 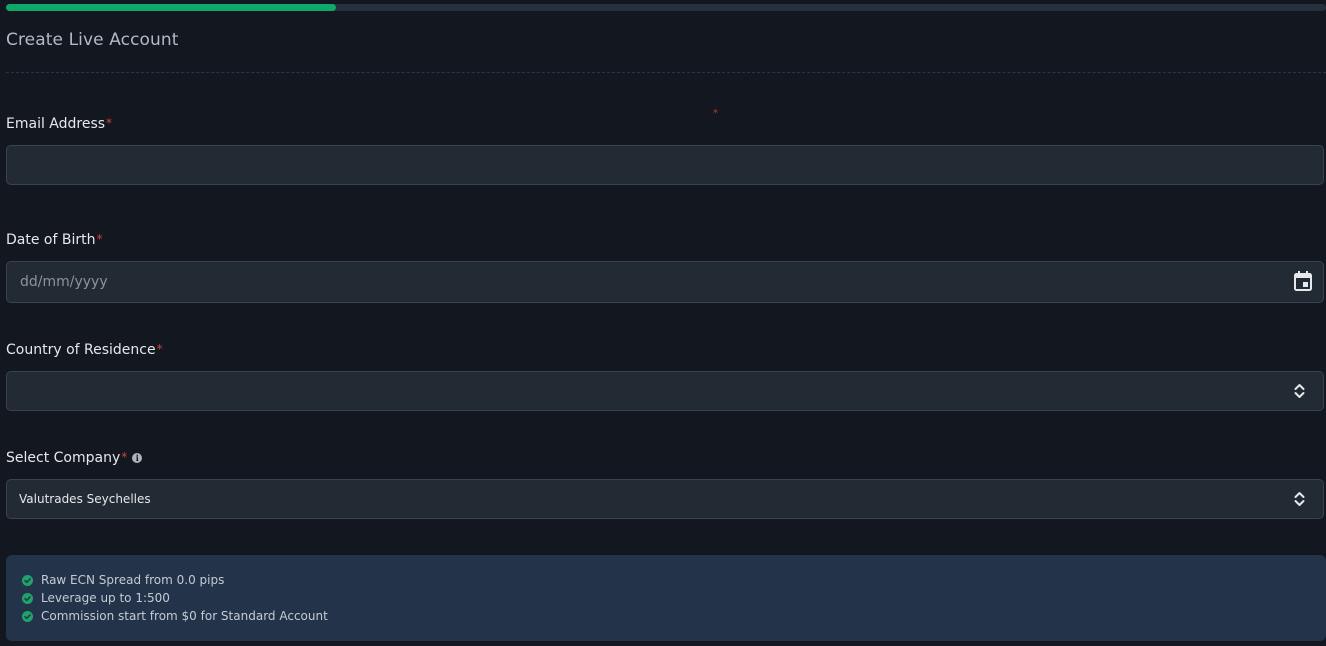 I want to click on benefit-item: Leverage up to 1:500, so click(x=666, y=598).